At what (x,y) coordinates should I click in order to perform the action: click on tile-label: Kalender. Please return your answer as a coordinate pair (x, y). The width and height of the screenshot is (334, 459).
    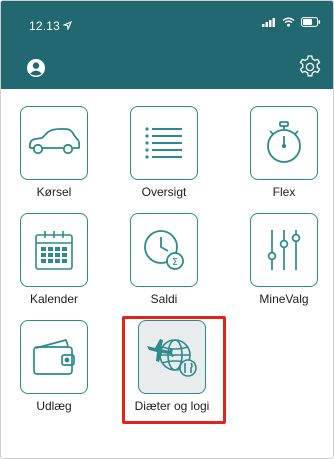
    Looking at the image, I should click on (54, 299).